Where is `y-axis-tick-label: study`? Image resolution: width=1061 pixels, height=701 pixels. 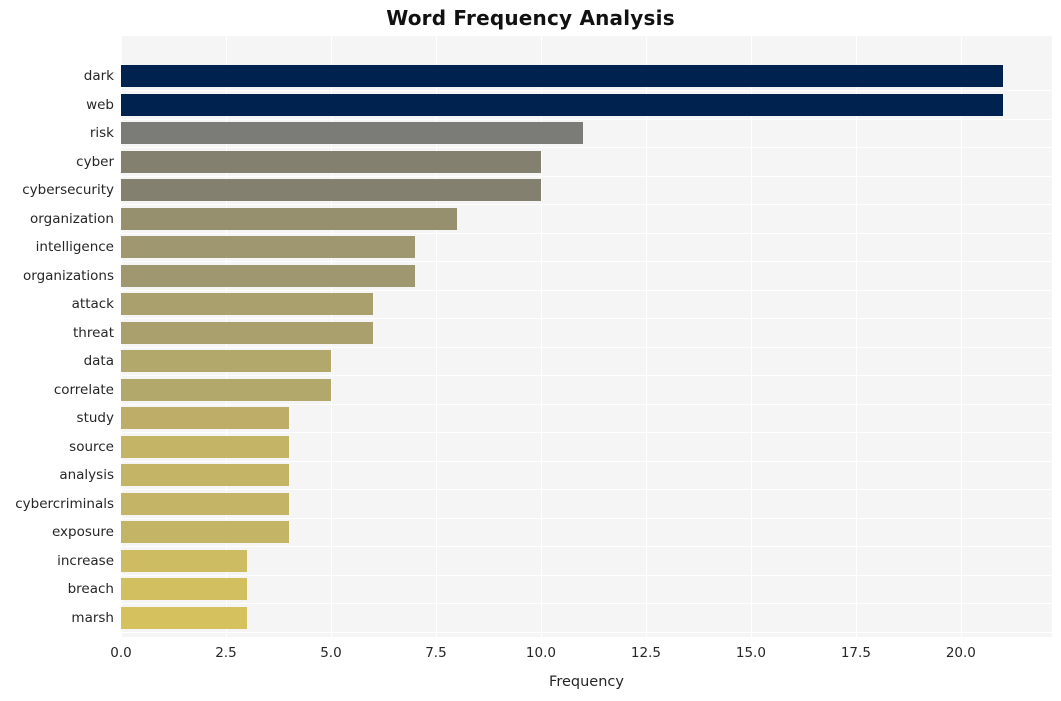 y-axis-tick-label: study is located at coordinates (95, 418).